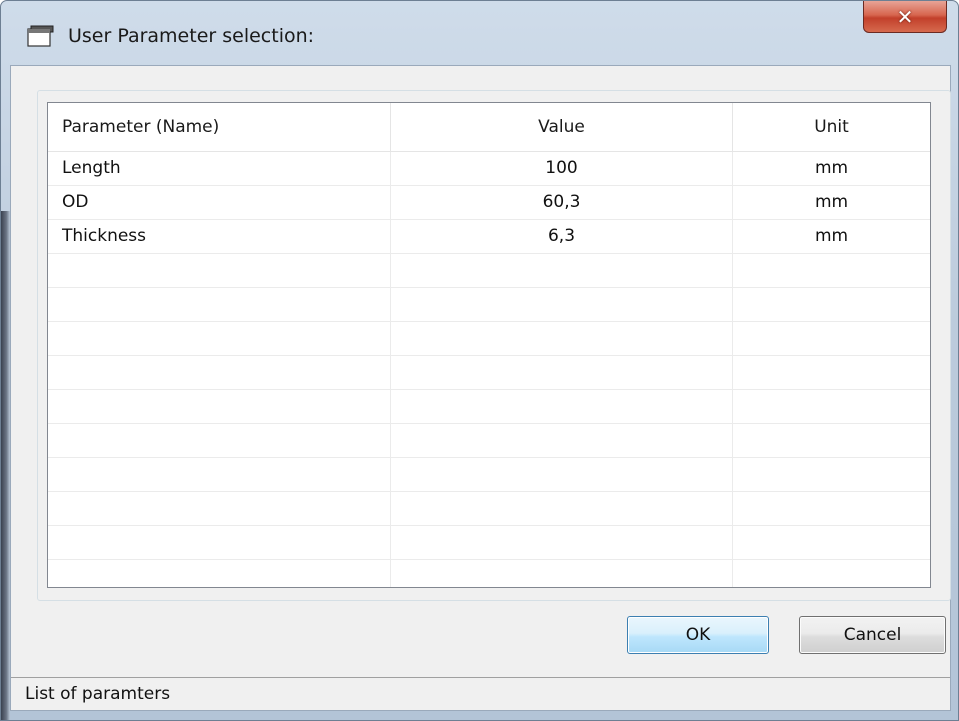 The height and width of the screenshot is (721, 959). I want to click on cell-value: 6,3, so click(562, 236).